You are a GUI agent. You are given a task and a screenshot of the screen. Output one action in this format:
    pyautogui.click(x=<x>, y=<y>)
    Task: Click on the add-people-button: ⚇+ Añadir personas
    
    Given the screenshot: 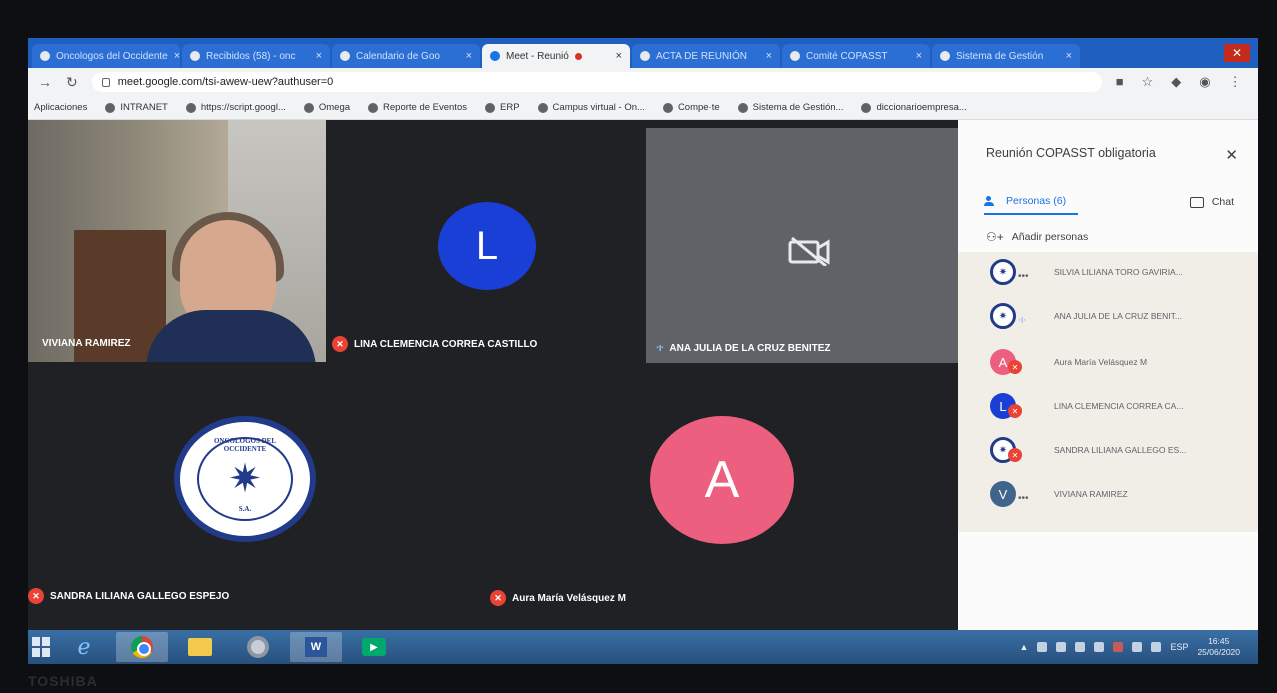 What is the action you would take?
    pyautogui.click(x=1037, y=237)
    